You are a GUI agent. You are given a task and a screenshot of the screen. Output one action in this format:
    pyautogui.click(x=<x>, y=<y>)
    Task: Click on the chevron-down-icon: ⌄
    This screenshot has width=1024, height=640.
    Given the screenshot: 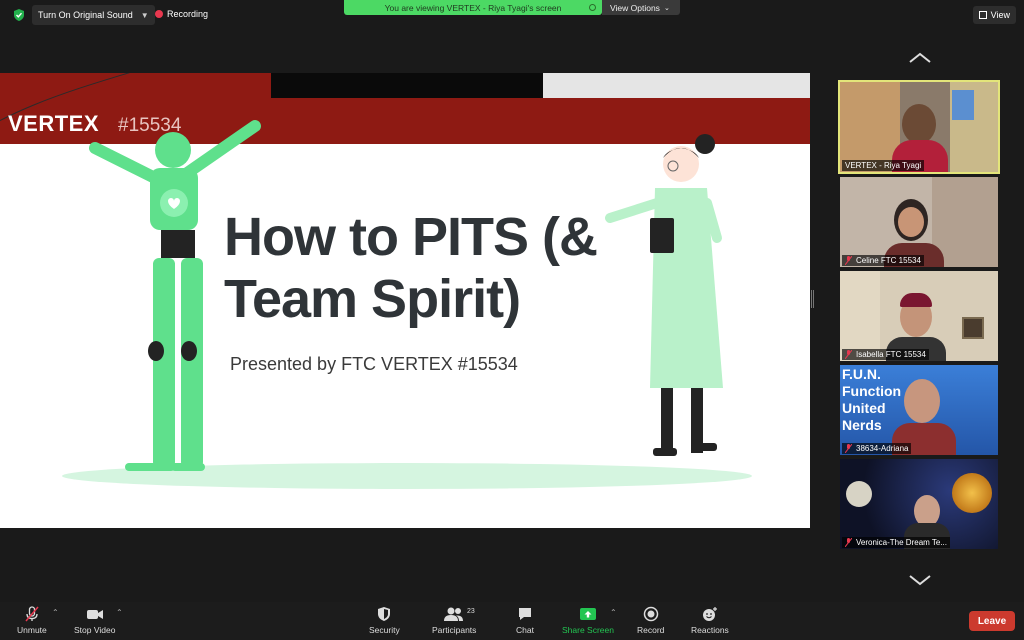 What is the action you would take?
    pyautogui.click(x=666, y=8)
    